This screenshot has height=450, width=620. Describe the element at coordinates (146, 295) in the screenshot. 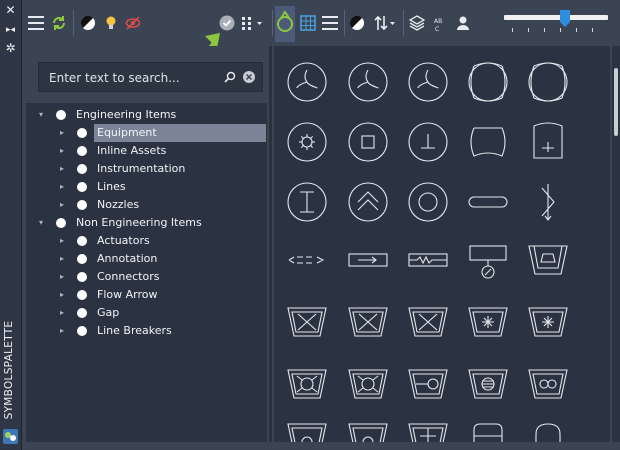

I see `tree-item-row: ▸ Flow Arrow` at that location.